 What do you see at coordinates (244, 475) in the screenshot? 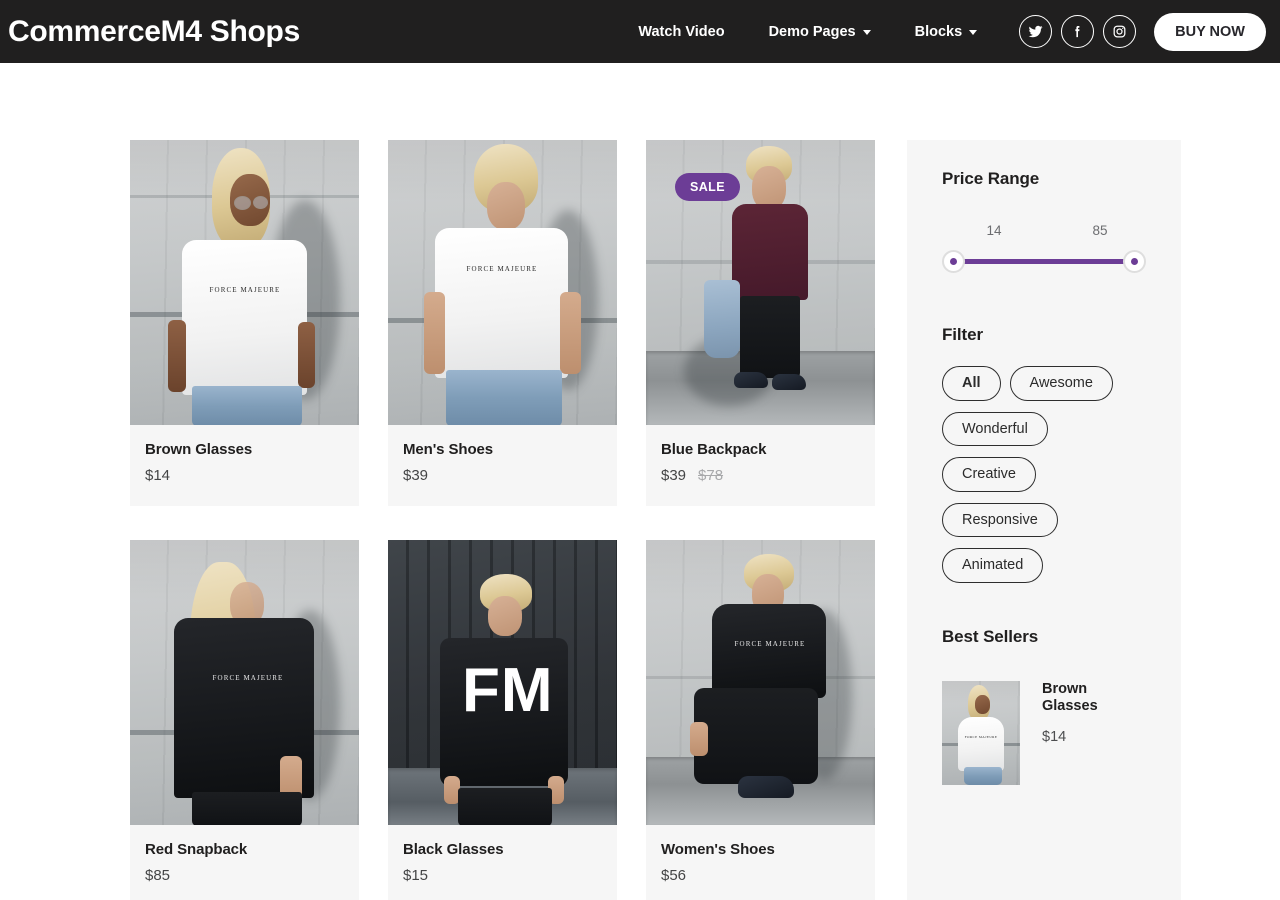
I see `product-price-row: $14` at bounding box center [244, 475].